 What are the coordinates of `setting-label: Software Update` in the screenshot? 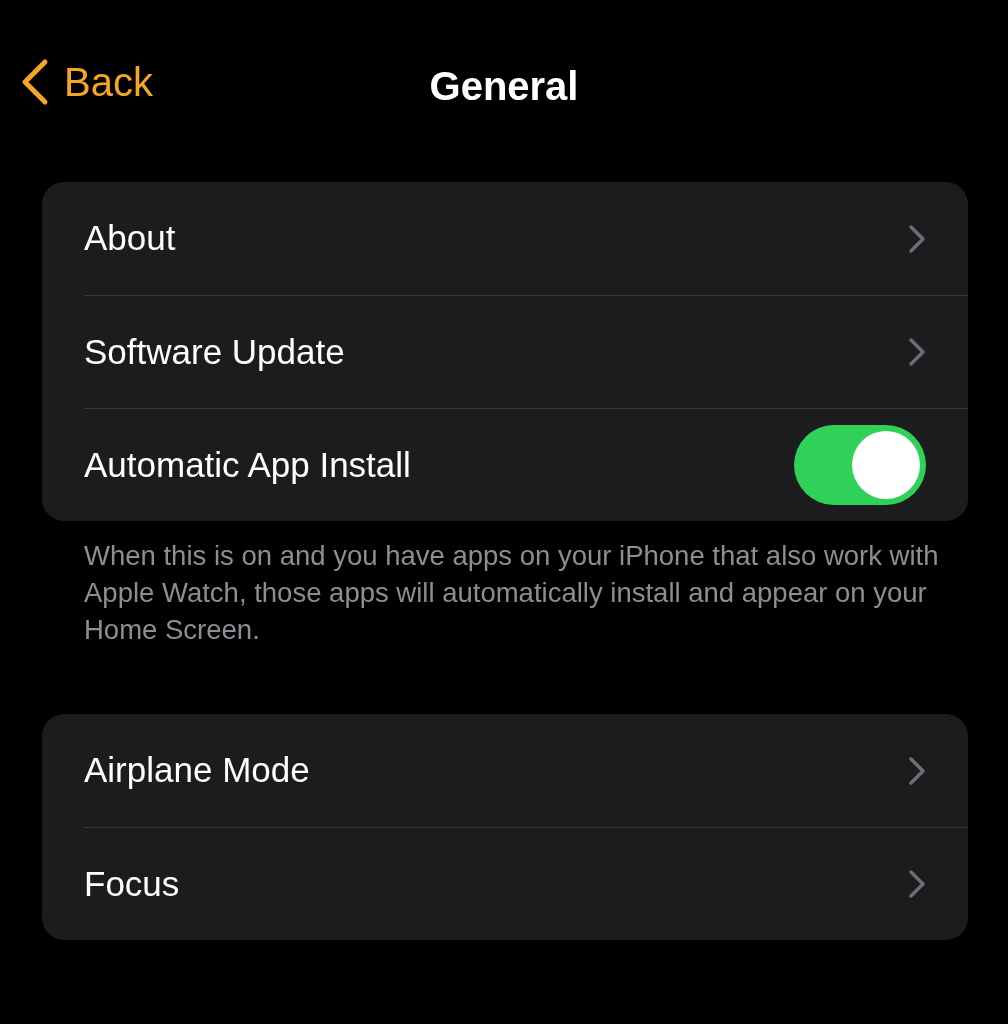 It's located at (214, 352).